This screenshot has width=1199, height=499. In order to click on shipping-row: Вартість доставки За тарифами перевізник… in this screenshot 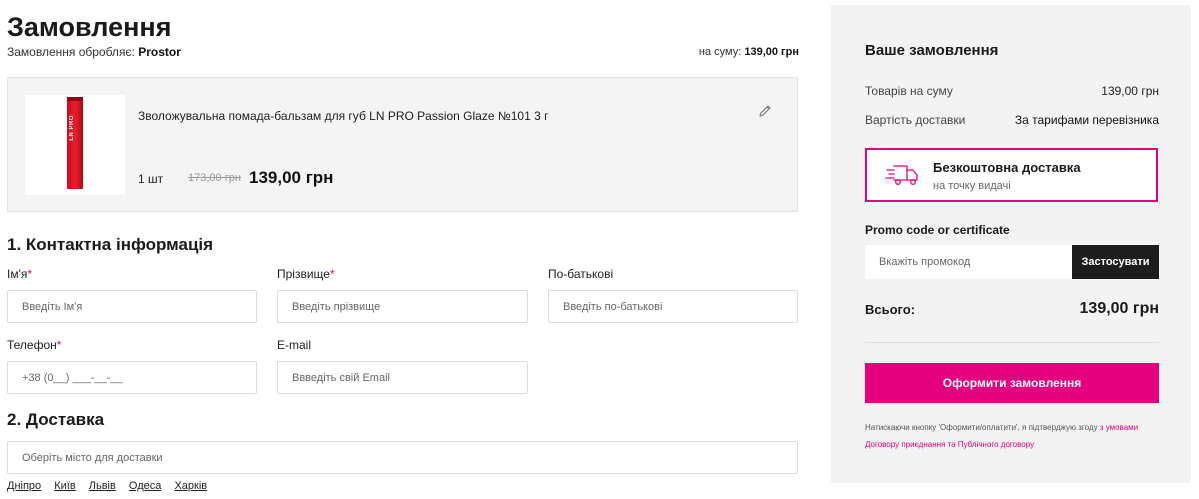, I will do `click(1012, 120)`.